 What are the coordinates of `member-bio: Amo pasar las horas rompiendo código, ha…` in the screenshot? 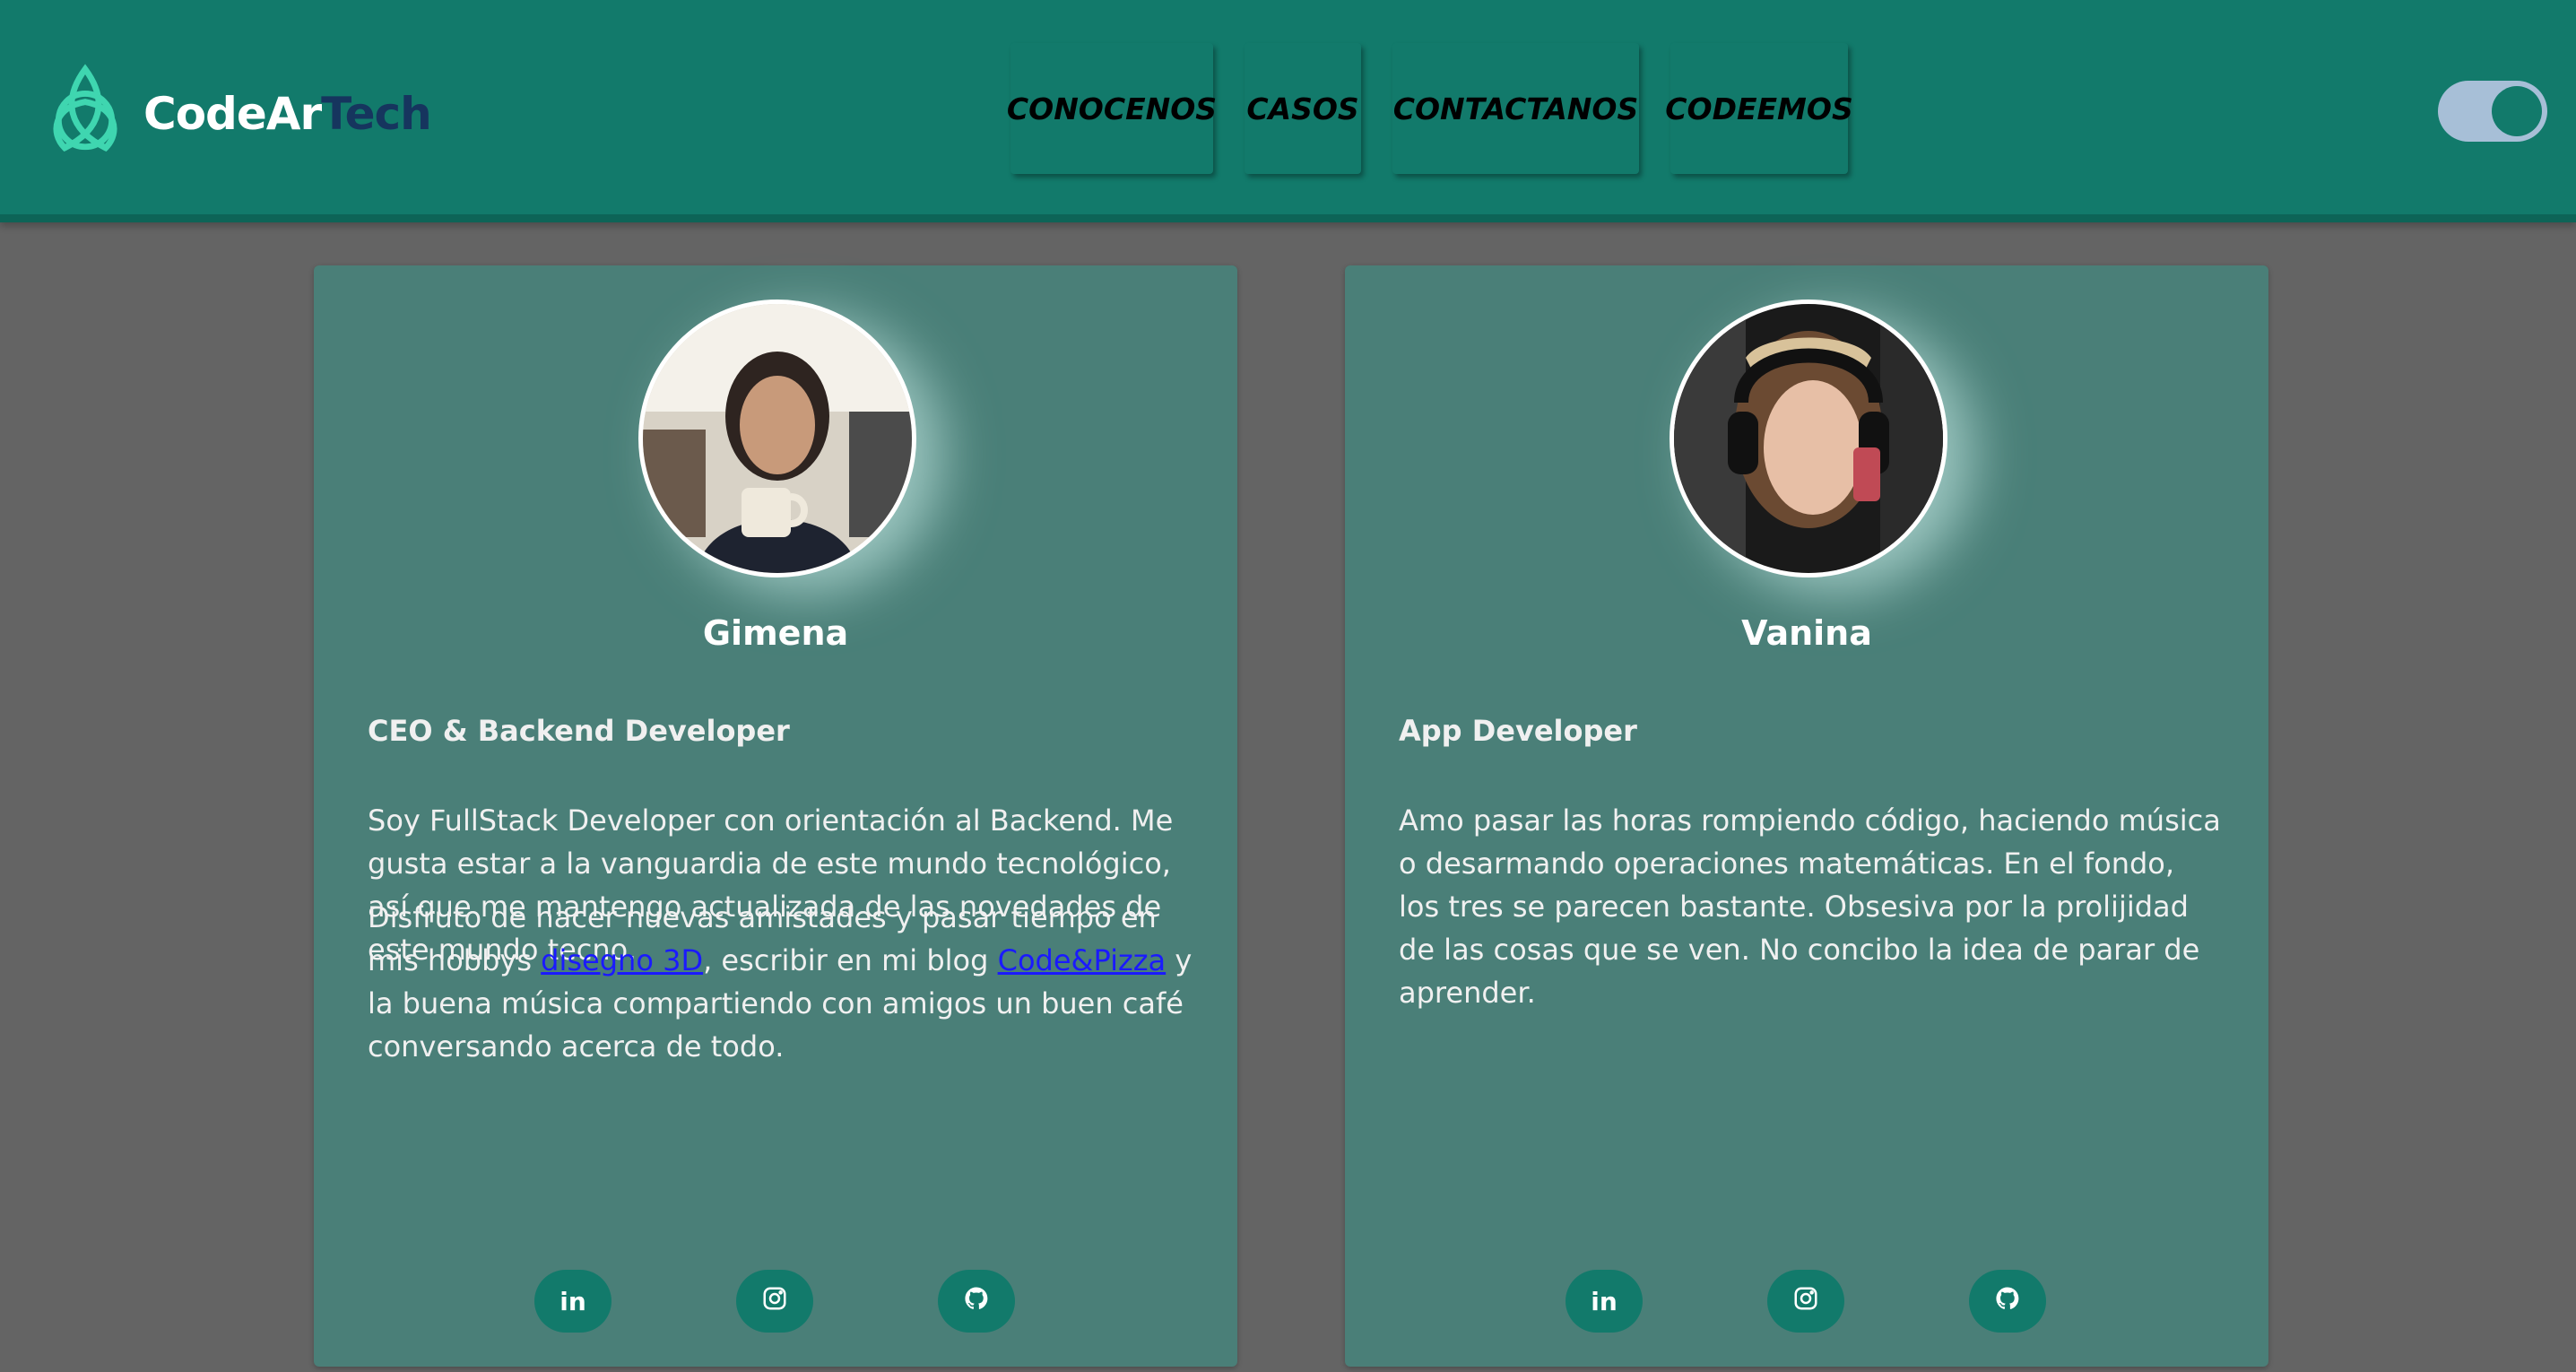 It's located at (1810, 906).